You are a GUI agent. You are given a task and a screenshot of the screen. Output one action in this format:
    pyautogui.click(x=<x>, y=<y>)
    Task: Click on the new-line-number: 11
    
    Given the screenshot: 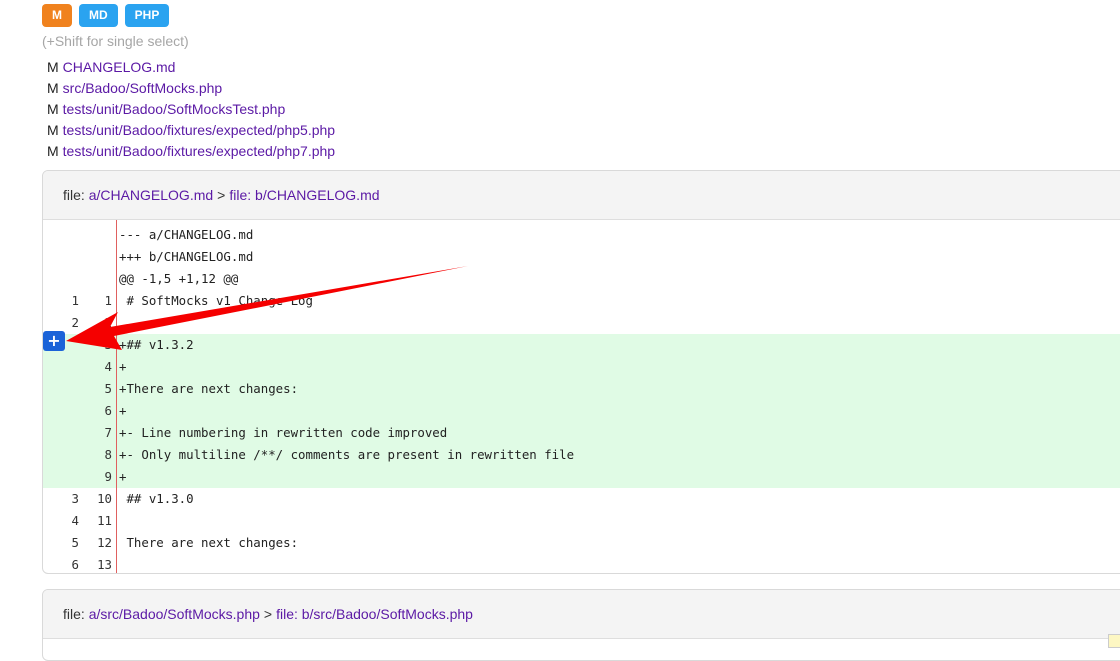 What is the action you would take?
    pyautogui.click(x=99, y=521)
    